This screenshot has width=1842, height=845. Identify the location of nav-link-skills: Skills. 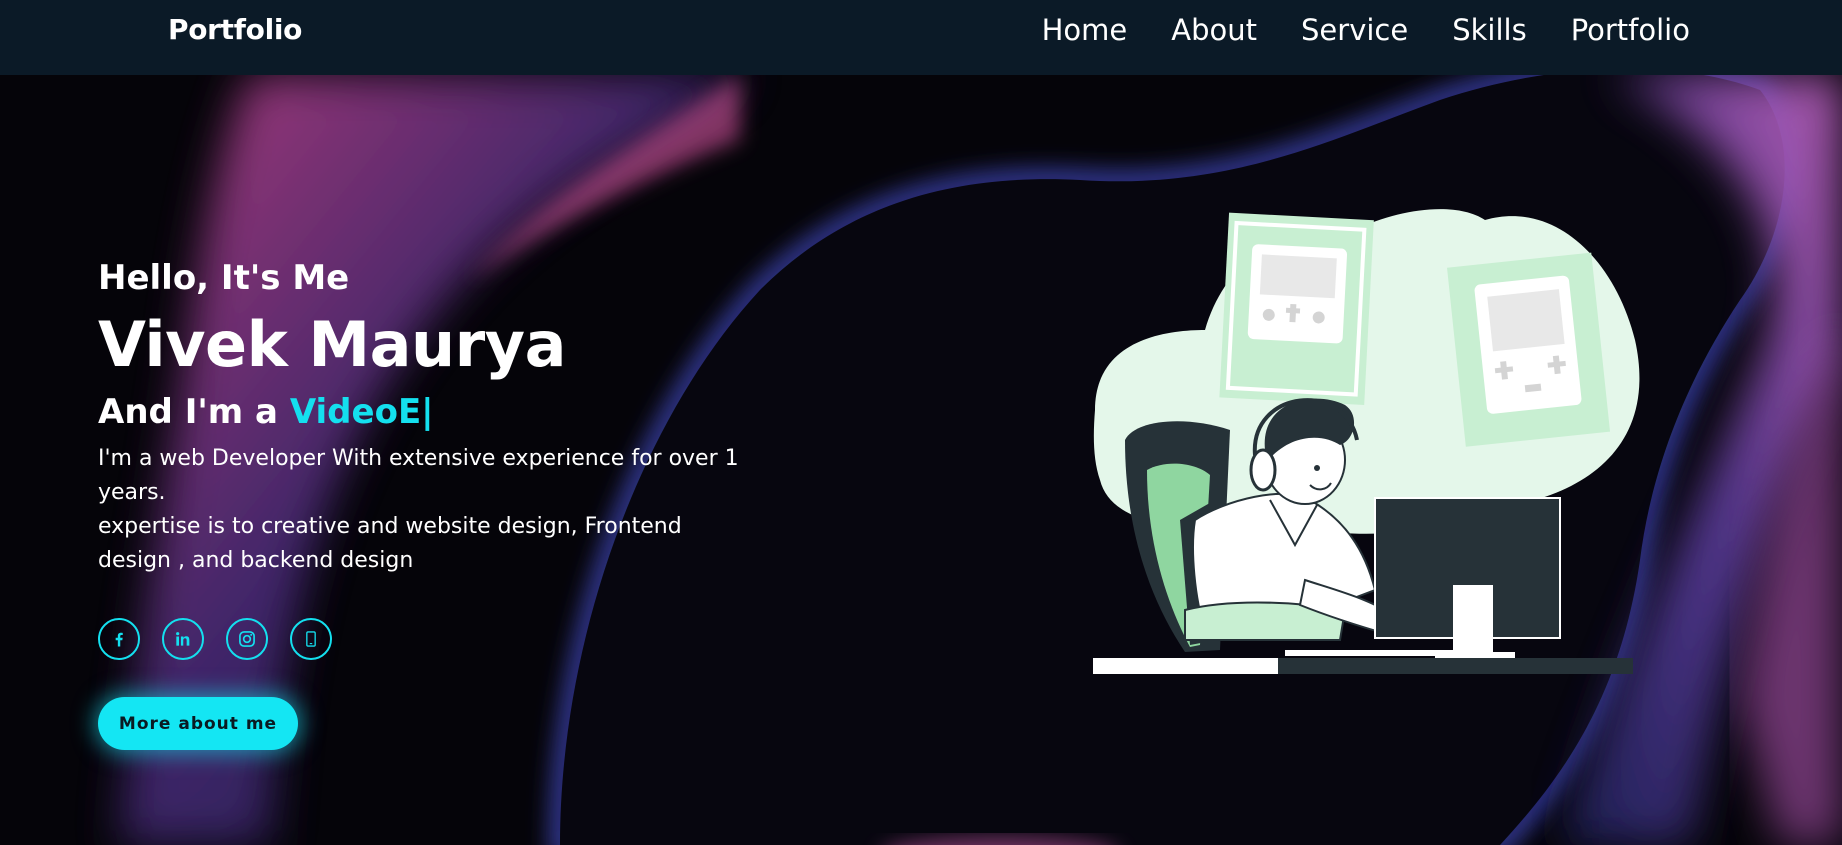
(1489, 30).